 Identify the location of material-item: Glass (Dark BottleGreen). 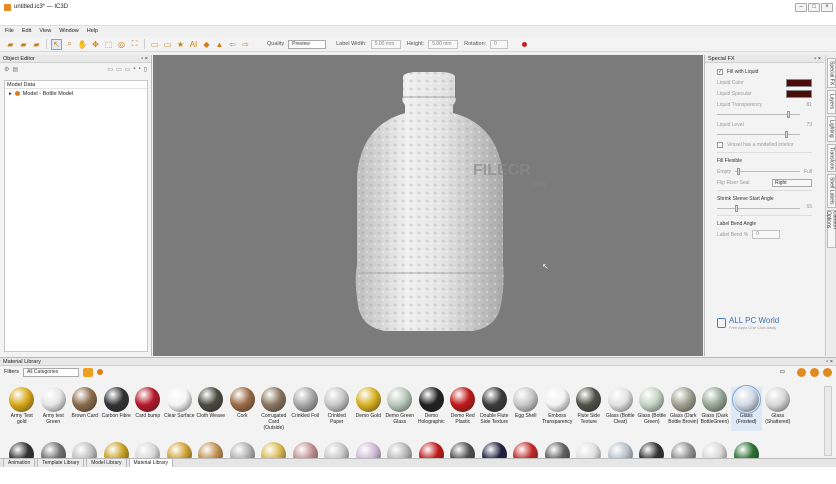
(715, 409).